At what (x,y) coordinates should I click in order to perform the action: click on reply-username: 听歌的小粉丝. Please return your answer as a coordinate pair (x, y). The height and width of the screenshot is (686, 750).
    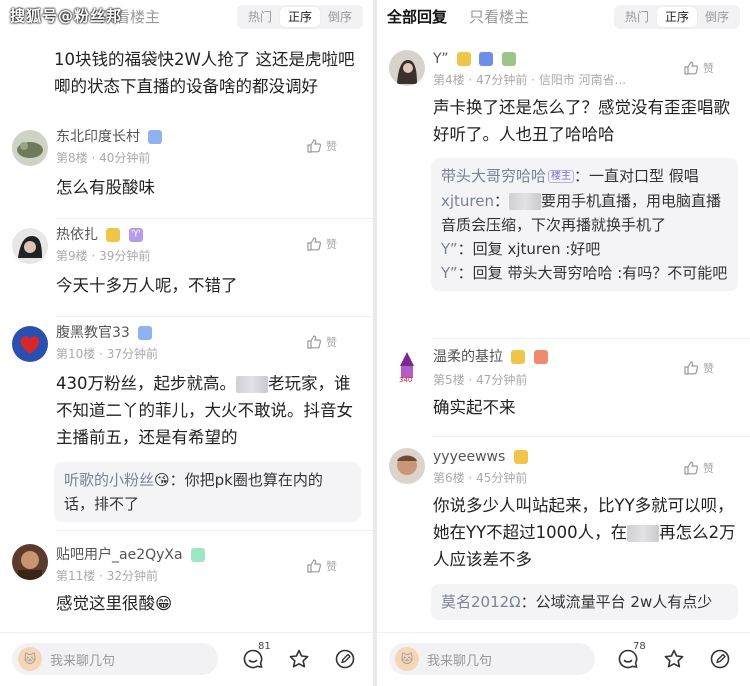
    Looking at the image, I should click on (109, 480).